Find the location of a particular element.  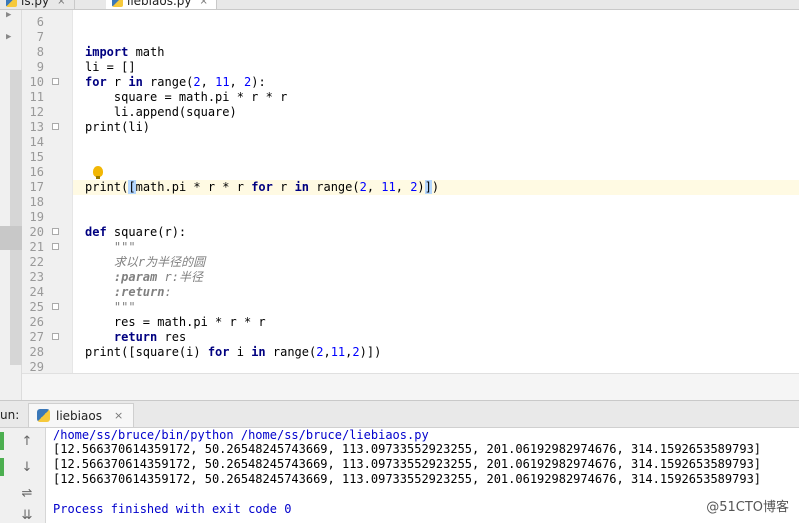

soft-wrap-icon: ⇌ is located at coordinates (27, 493).